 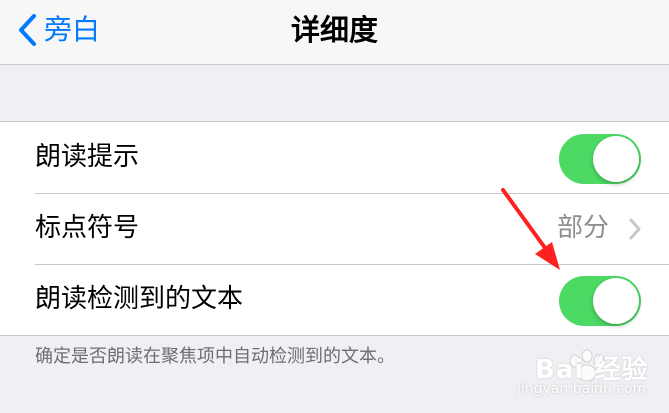 I want to click on footer-note: 确定是否朗读在聚焦项中自动检测到的文本。, so click(x=215, y=356).